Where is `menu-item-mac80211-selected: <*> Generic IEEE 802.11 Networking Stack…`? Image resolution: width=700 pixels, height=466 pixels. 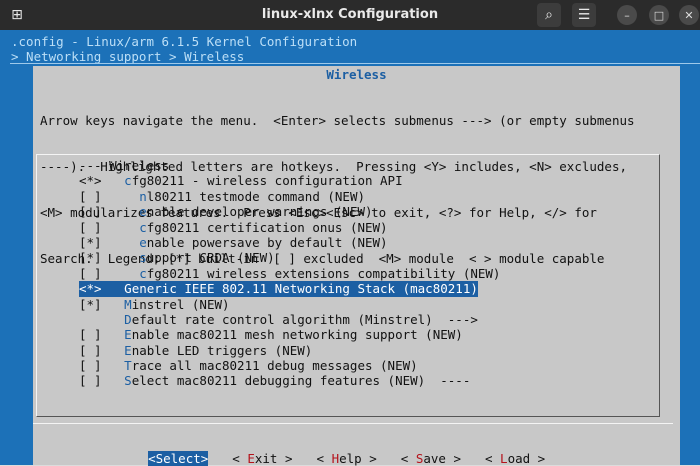 menu-item-mac80211-selected: <*> Generic IEEE 802.11 Networking Stack… is located at coordinates (278, 289).